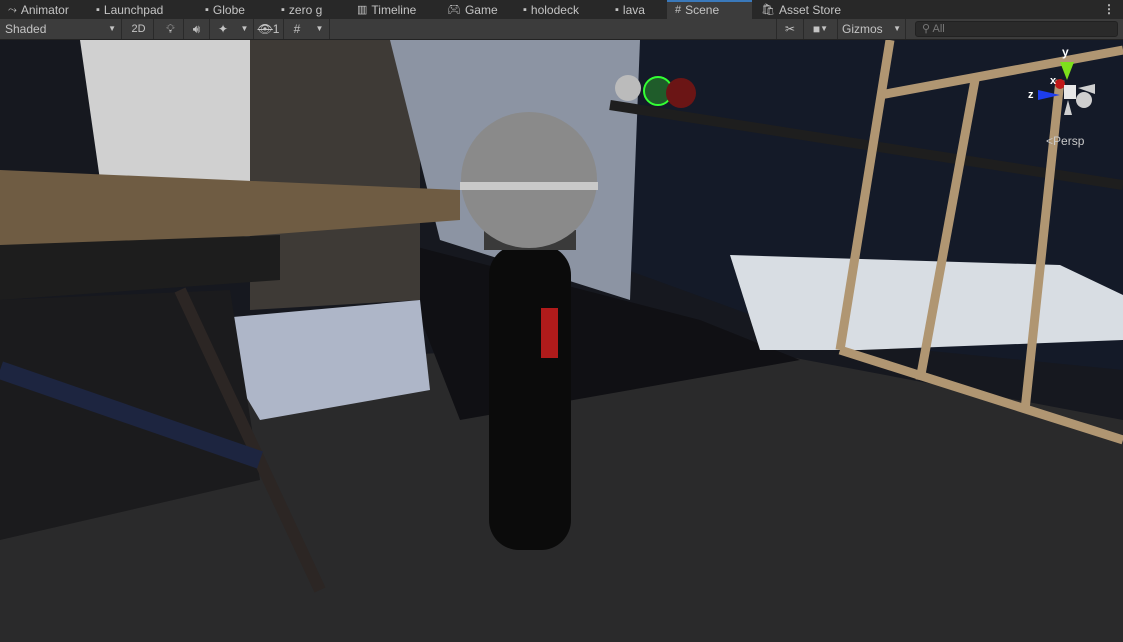 The image size is (1123, 642). Describe the element at coordinates (1031, 95) in the screenshot. I see `gizmo-z-label: z` at that location.